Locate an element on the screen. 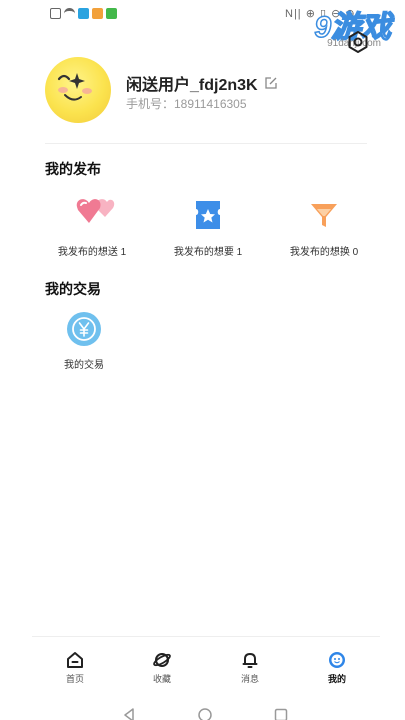  publish-want-item: 我发布的想要 1 is located at coordinates (208, 226).